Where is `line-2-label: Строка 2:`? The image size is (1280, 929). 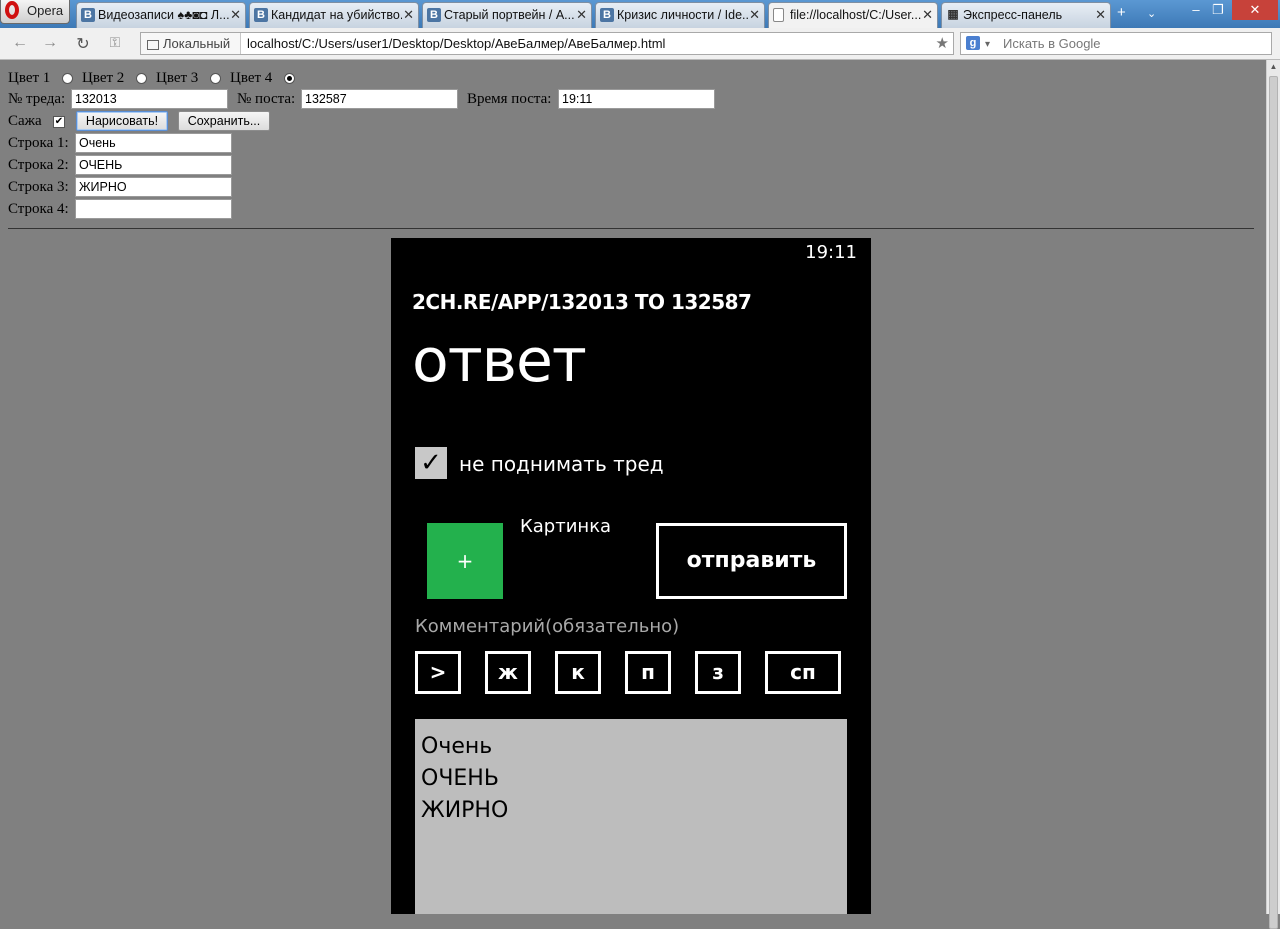 line-2-label: Строка 2: is located at coordinates (38, 165).